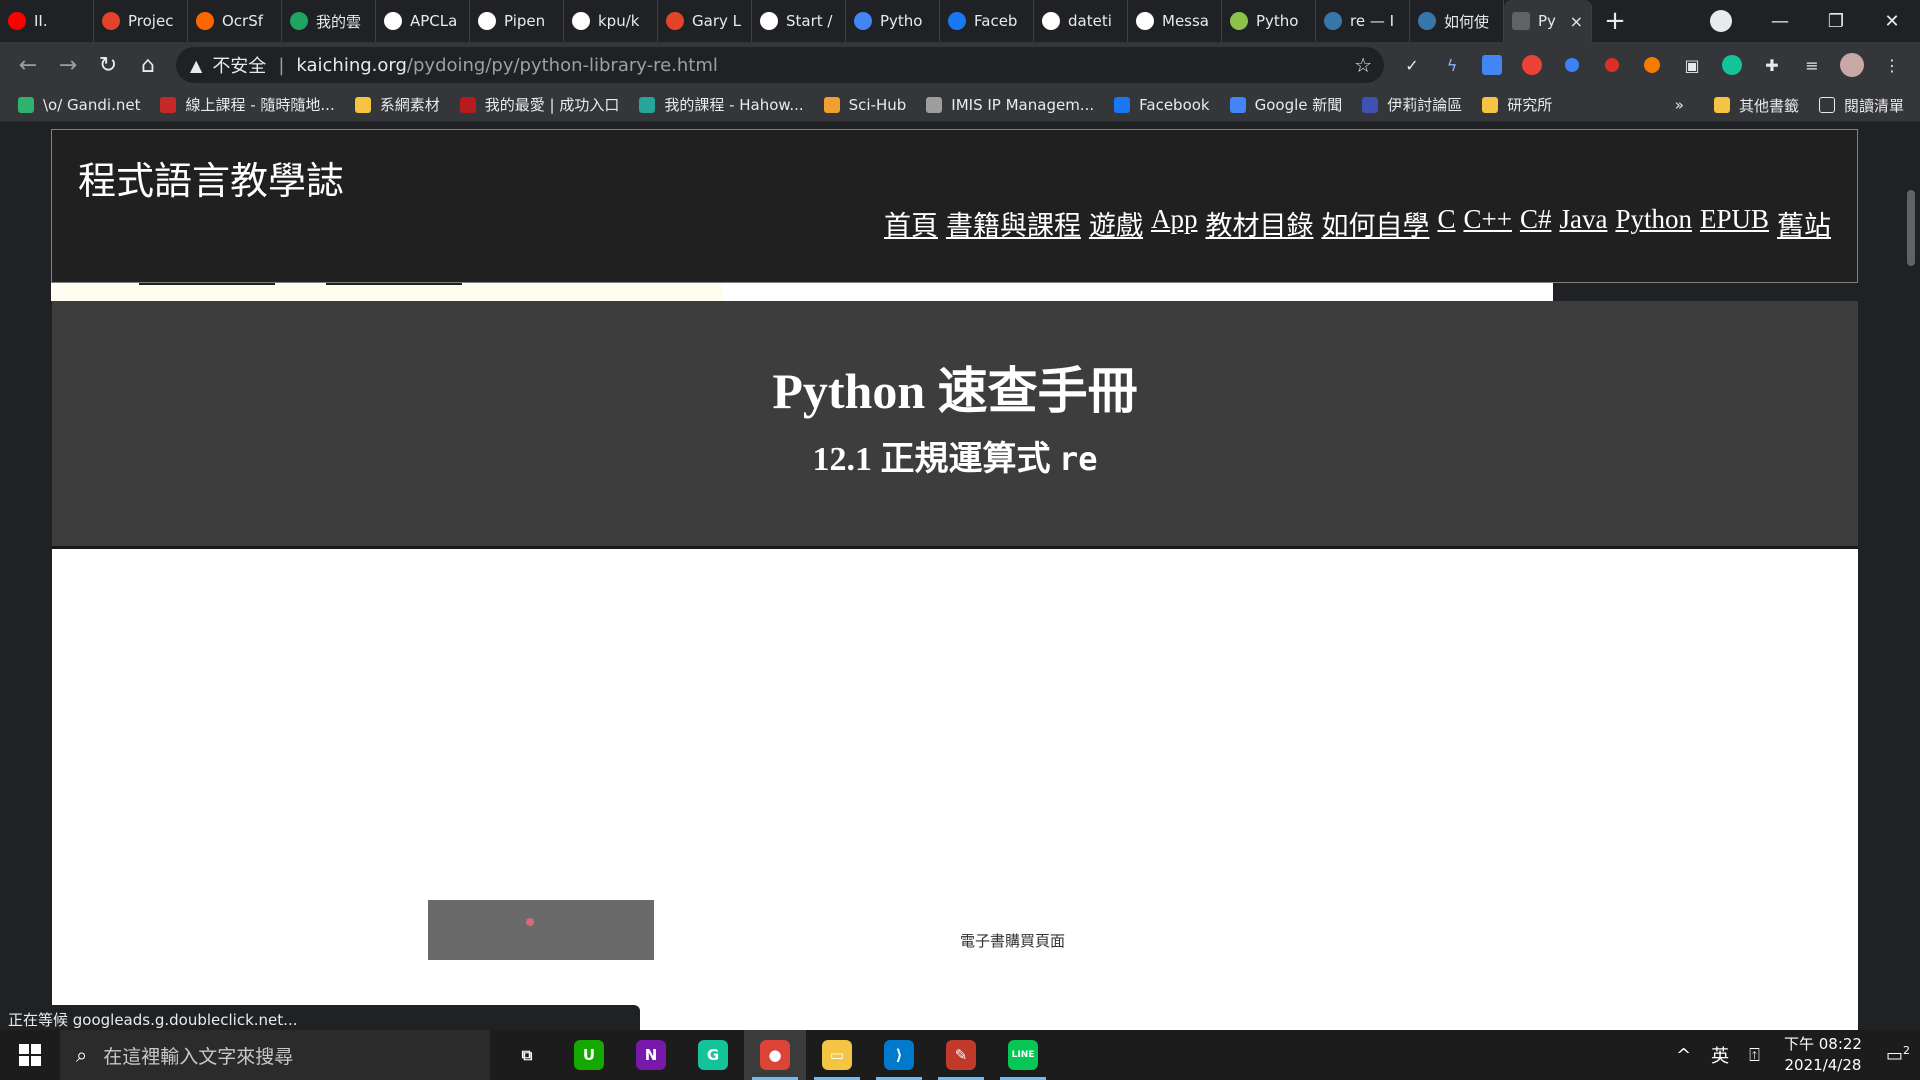 This screenshot has height=1080, width=1920. I want to click on browser-tab: Pipen, so click(517, 21).